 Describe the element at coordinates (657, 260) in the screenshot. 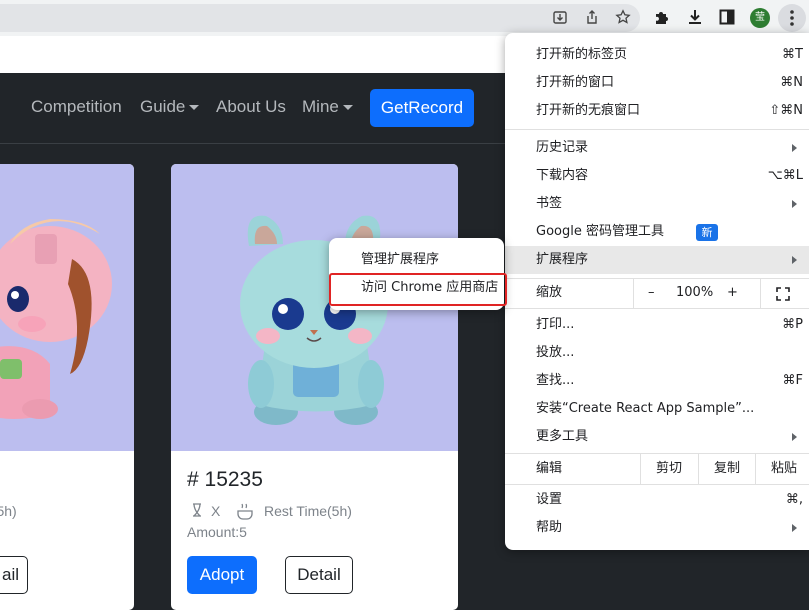

I see `menu-extensions: 扩展程序` at that location.